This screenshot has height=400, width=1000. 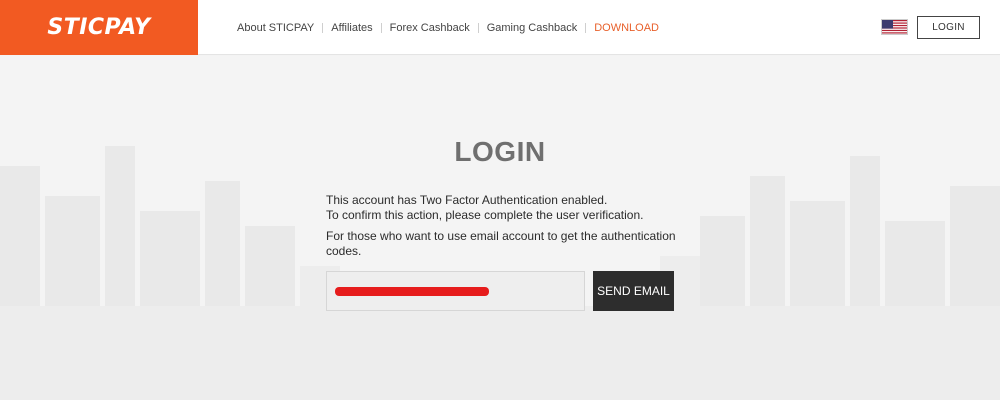 I want to click on sticpay-logo: STICPAY, so click(x=99, y=27).